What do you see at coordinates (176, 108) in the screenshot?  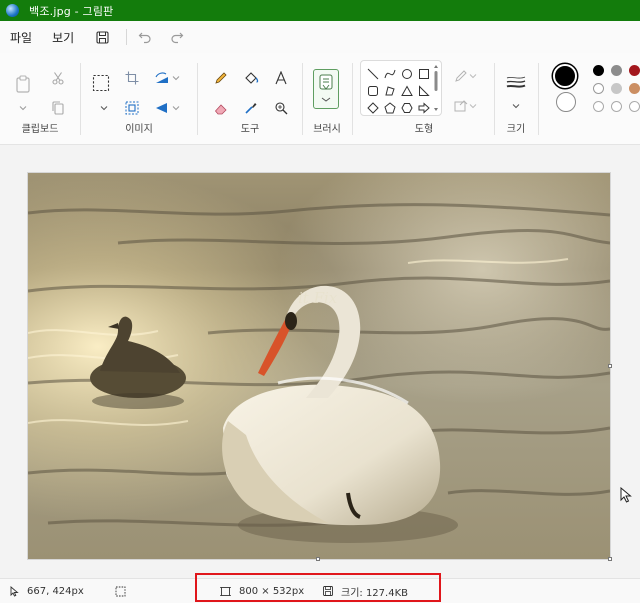 I see `flip-dropdown-chevron-icon` at bounding box center [176, 108].